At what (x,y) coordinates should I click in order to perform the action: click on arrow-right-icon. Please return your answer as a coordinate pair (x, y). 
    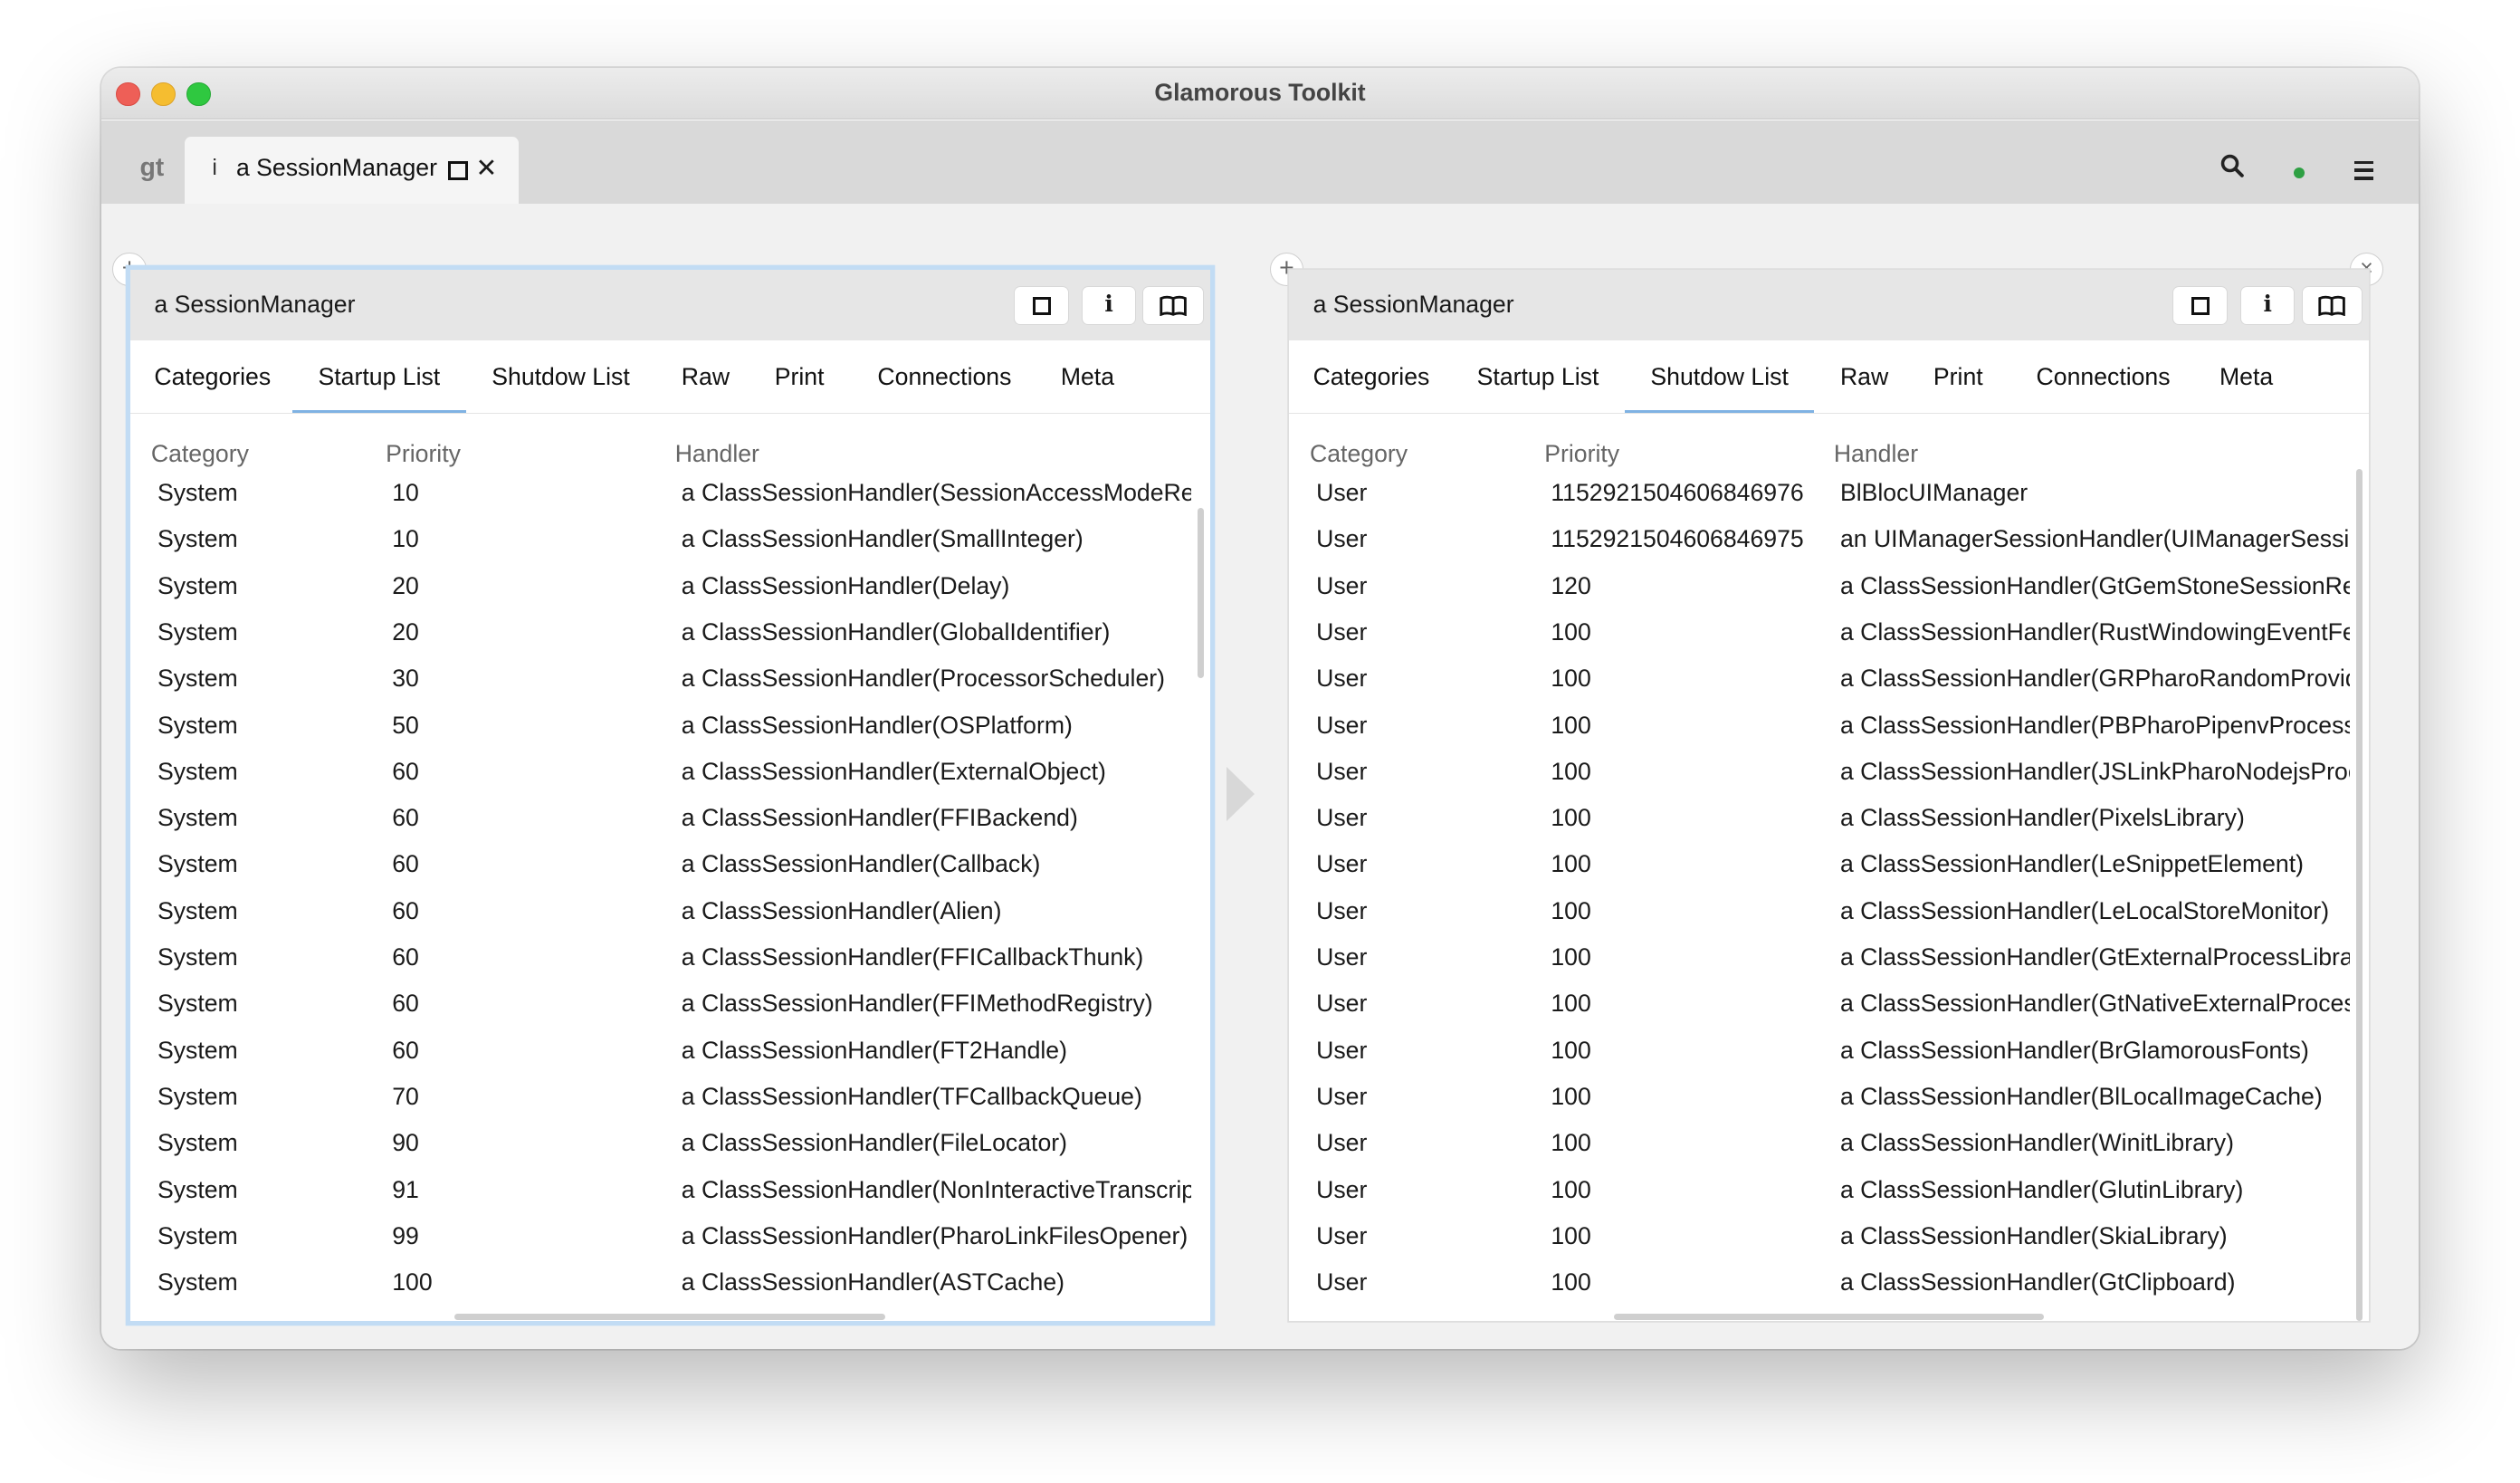
    Looking at the image, I should click on (1241, 793).